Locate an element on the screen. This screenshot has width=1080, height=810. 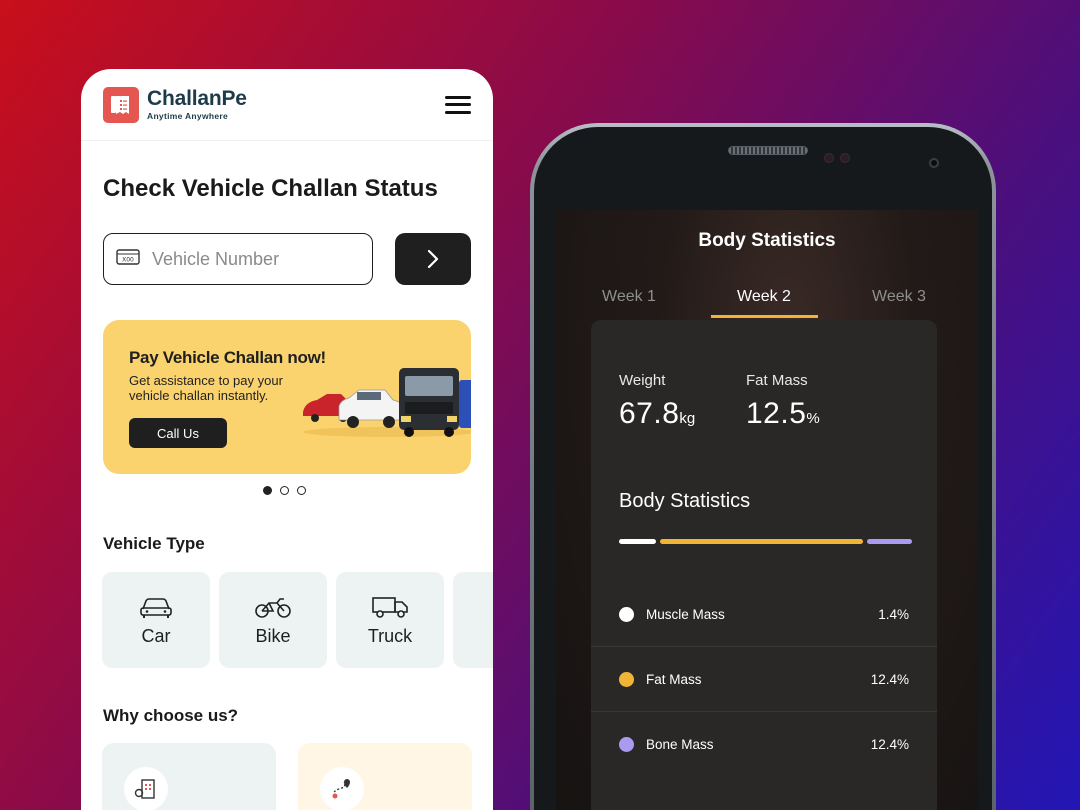
tab-week-1: Week 1 is located at coordinates (629, 297).